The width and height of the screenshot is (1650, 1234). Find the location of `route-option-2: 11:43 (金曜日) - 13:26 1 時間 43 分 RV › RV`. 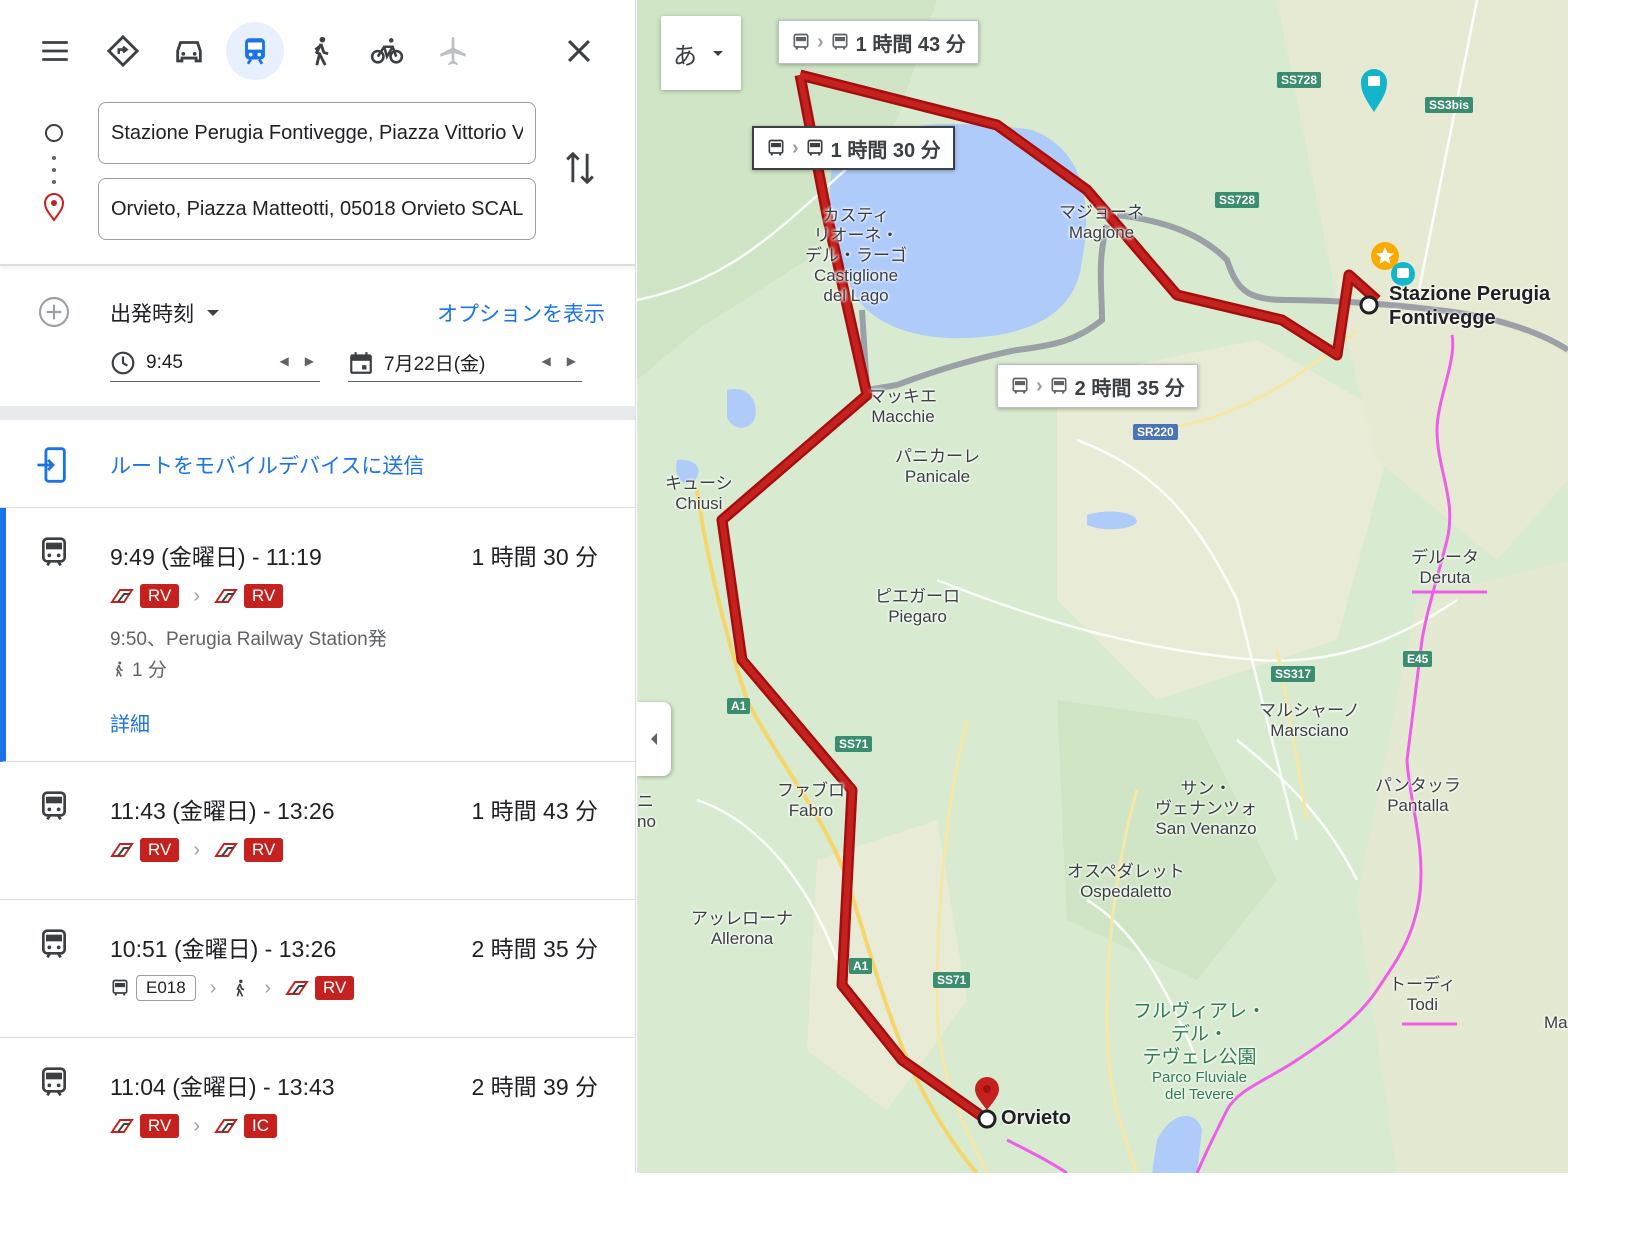

route-option-2: 11:43 (金曜日) - 13:26 1 時間 43 分 RV › RV is located at coordinates (317, 831).